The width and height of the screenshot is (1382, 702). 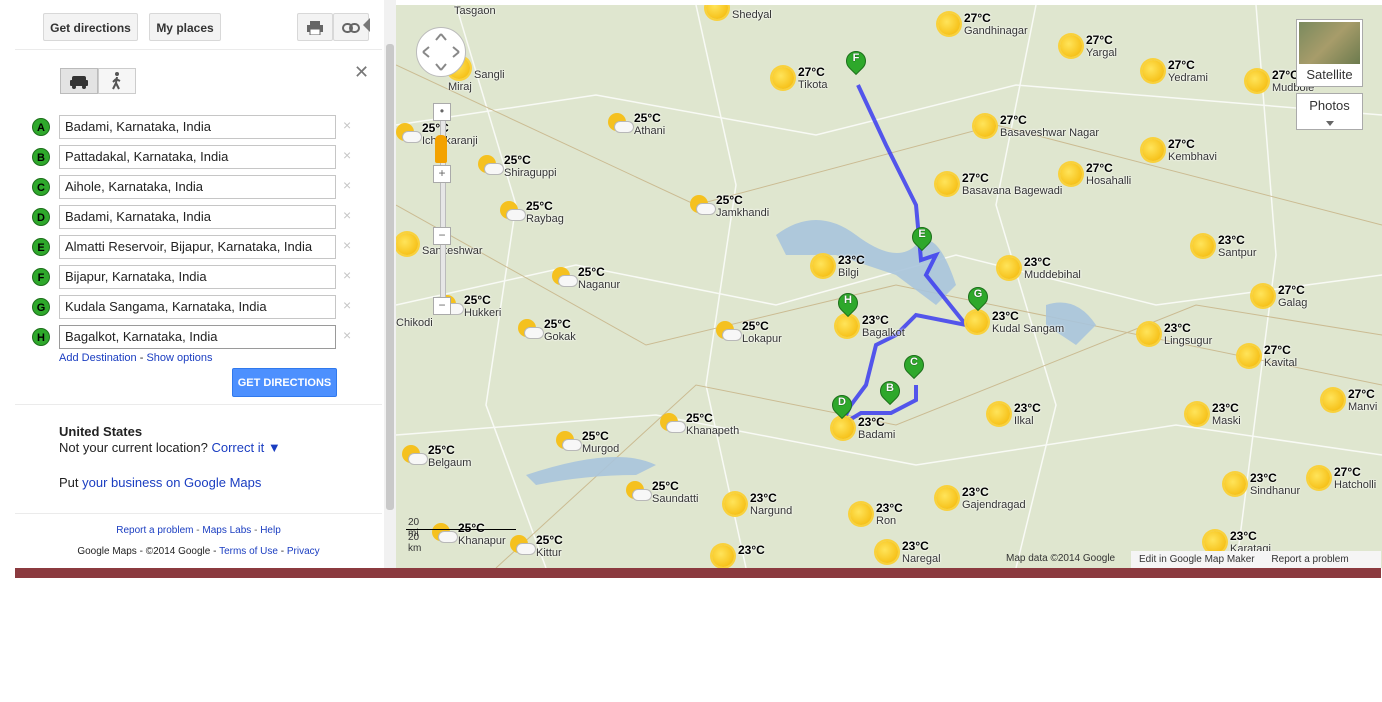 What do you see at coordinates (366, 25) in the screenshot?
I see `collapse-panel-icon` at bounding box center [366, 25].